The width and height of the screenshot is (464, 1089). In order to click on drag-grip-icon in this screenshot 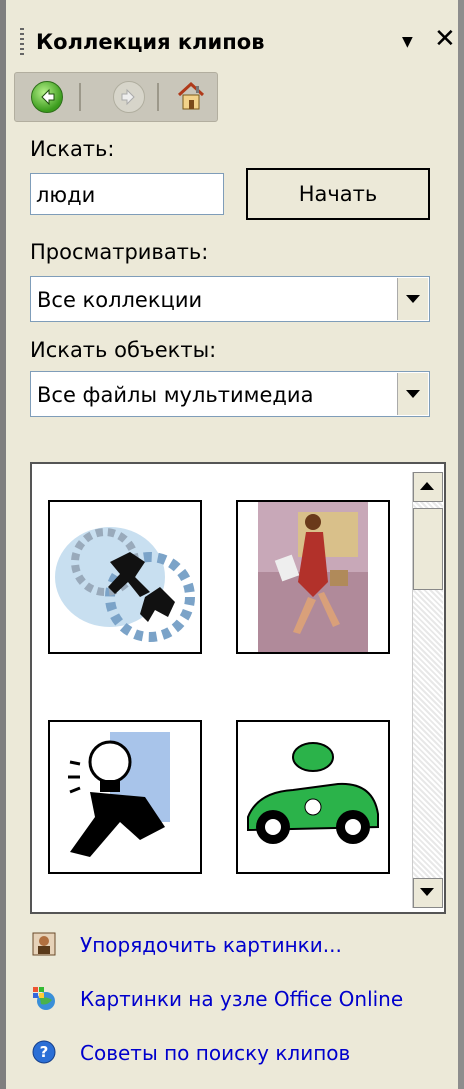, I will do `click(22, 43)`.